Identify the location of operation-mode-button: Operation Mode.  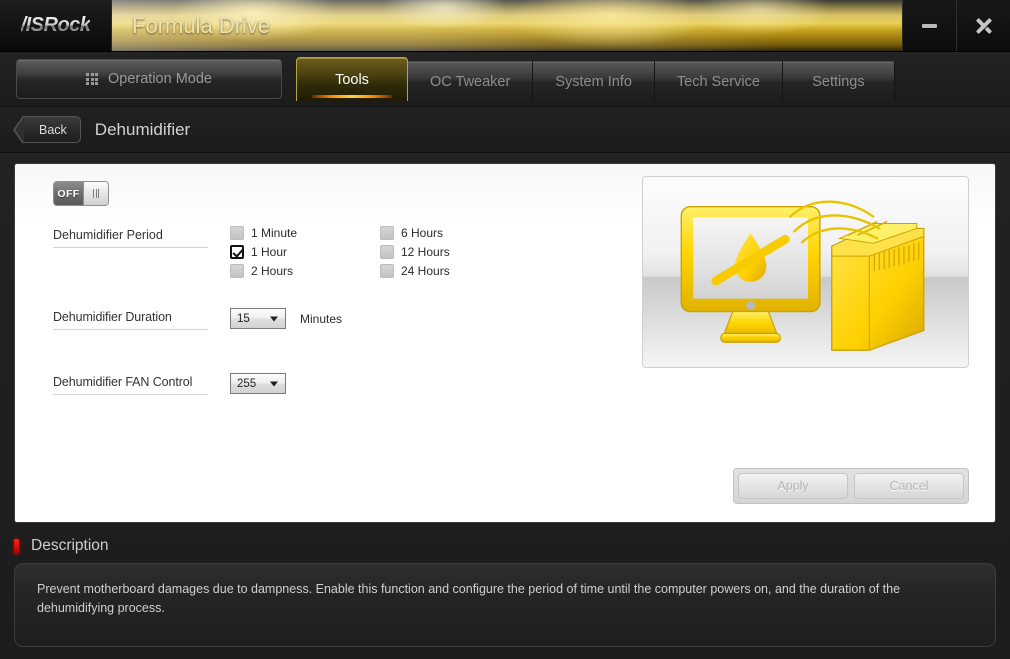
(149, 79).